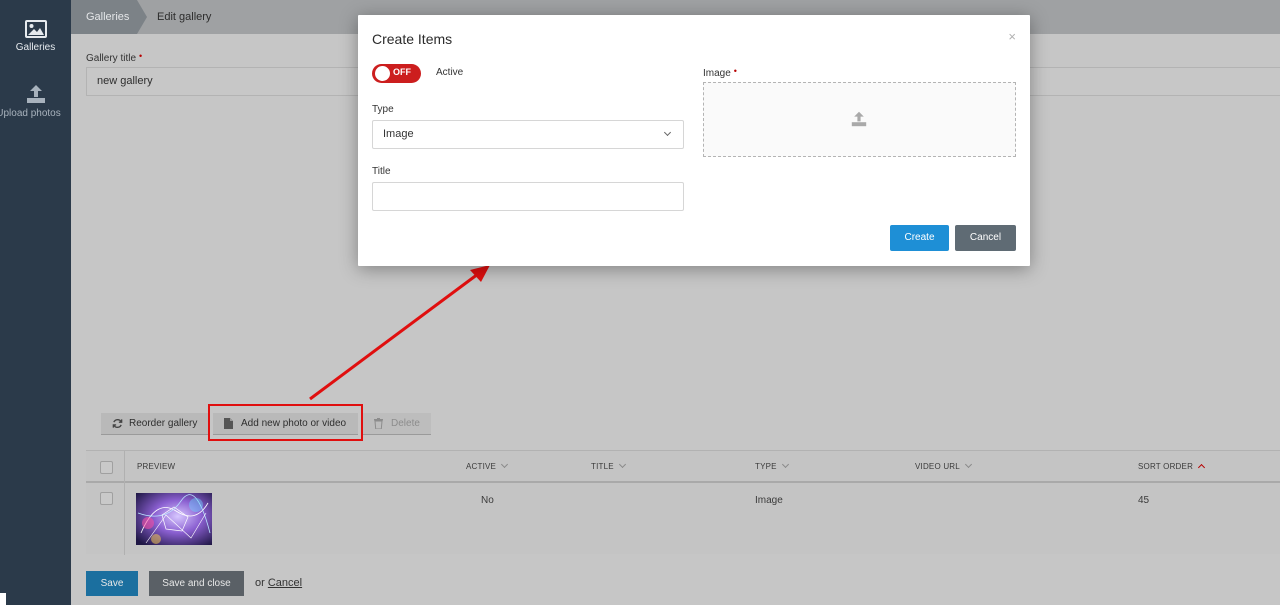 The height and width of the screenshot is (605, 1280). Describe the element at coordinates (398, 134) in the screenshot. I see `type-selected-value: Image` at that location.